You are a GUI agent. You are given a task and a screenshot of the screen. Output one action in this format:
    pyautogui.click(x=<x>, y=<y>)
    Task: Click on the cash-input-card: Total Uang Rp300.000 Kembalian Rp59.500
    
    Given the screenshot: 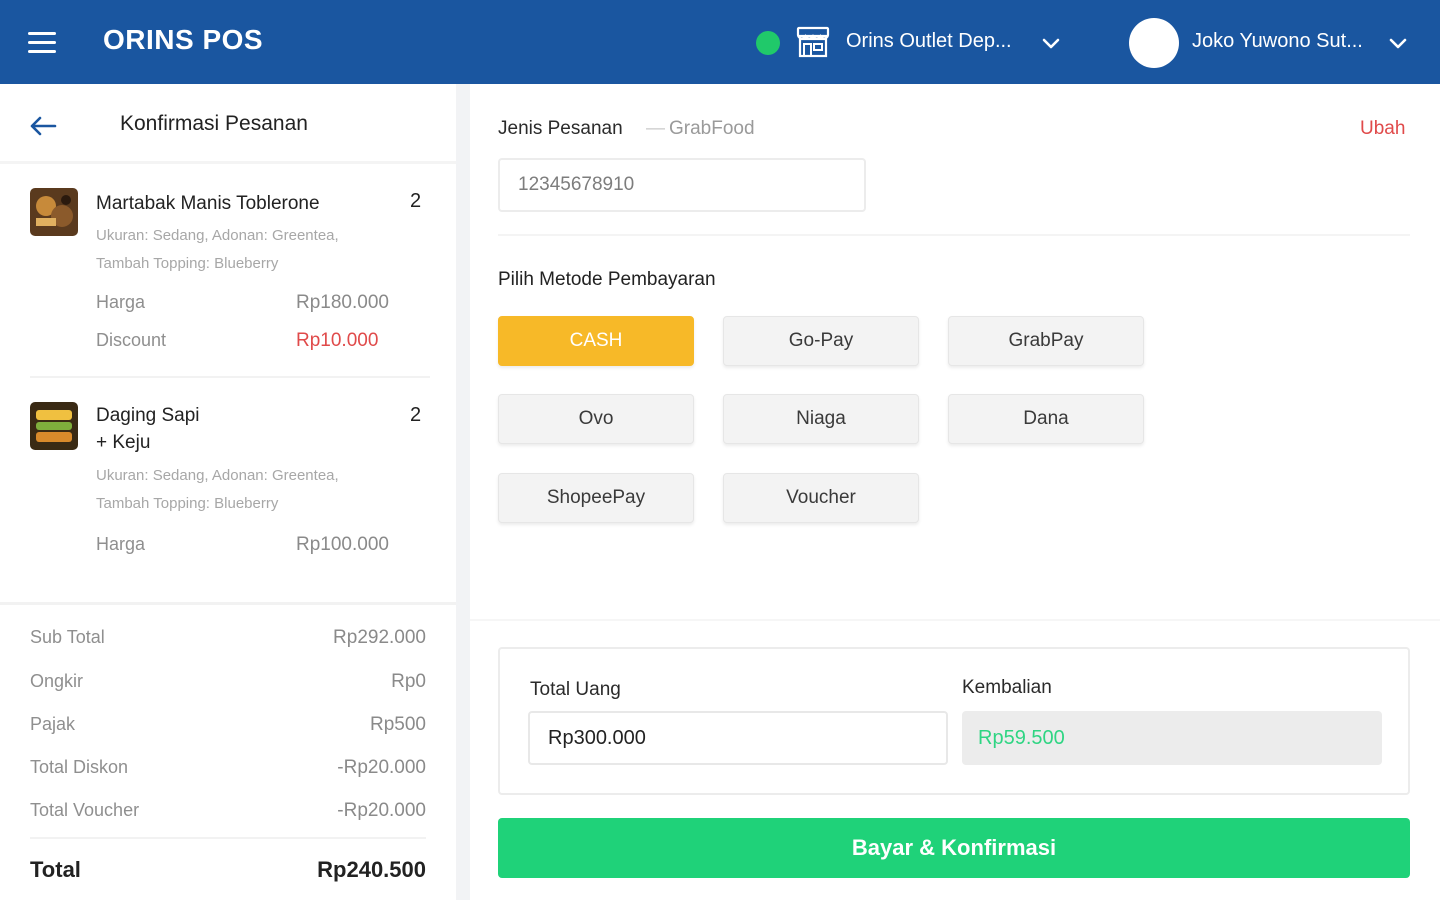 What is the action you would take?
    pyautogui.click(x=954, y=721)
    